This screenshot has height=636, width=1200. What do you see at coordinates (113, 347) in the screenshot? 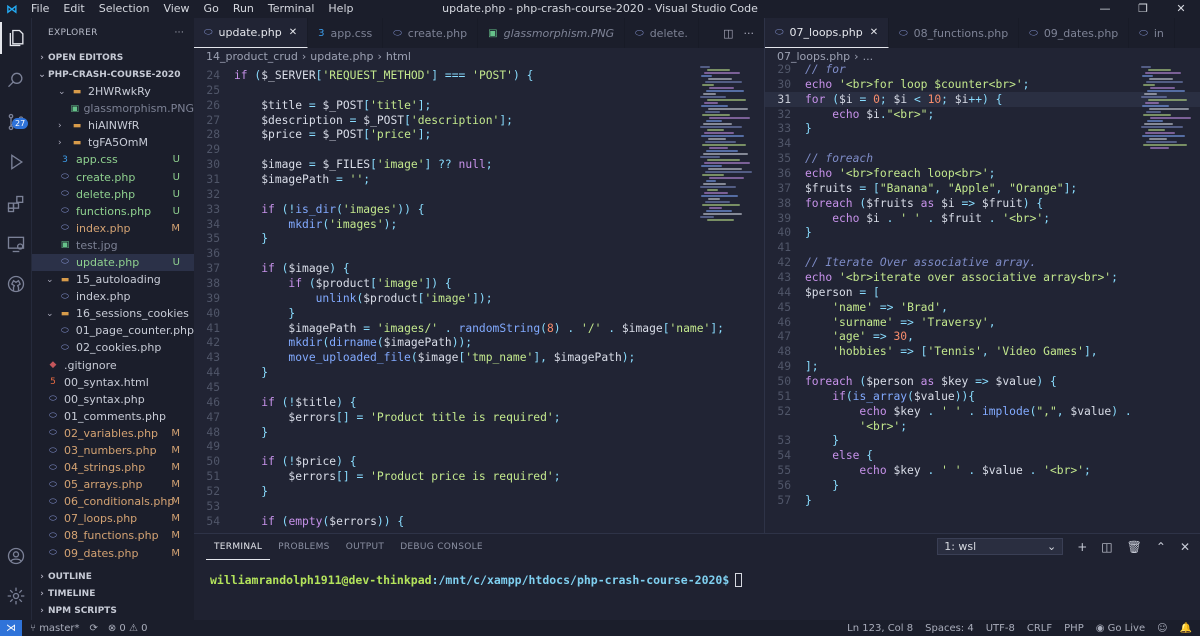
I see `file-item: ⬭ 02_cookies.php` at bounding box center [113, 347].